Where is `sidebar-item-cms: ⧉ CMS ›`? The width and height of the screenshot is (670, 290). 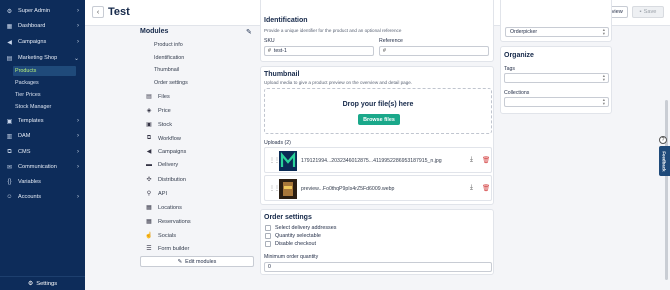 sidebar-item-cms: ⧉ CMS › is located at coordinates (42, 152).